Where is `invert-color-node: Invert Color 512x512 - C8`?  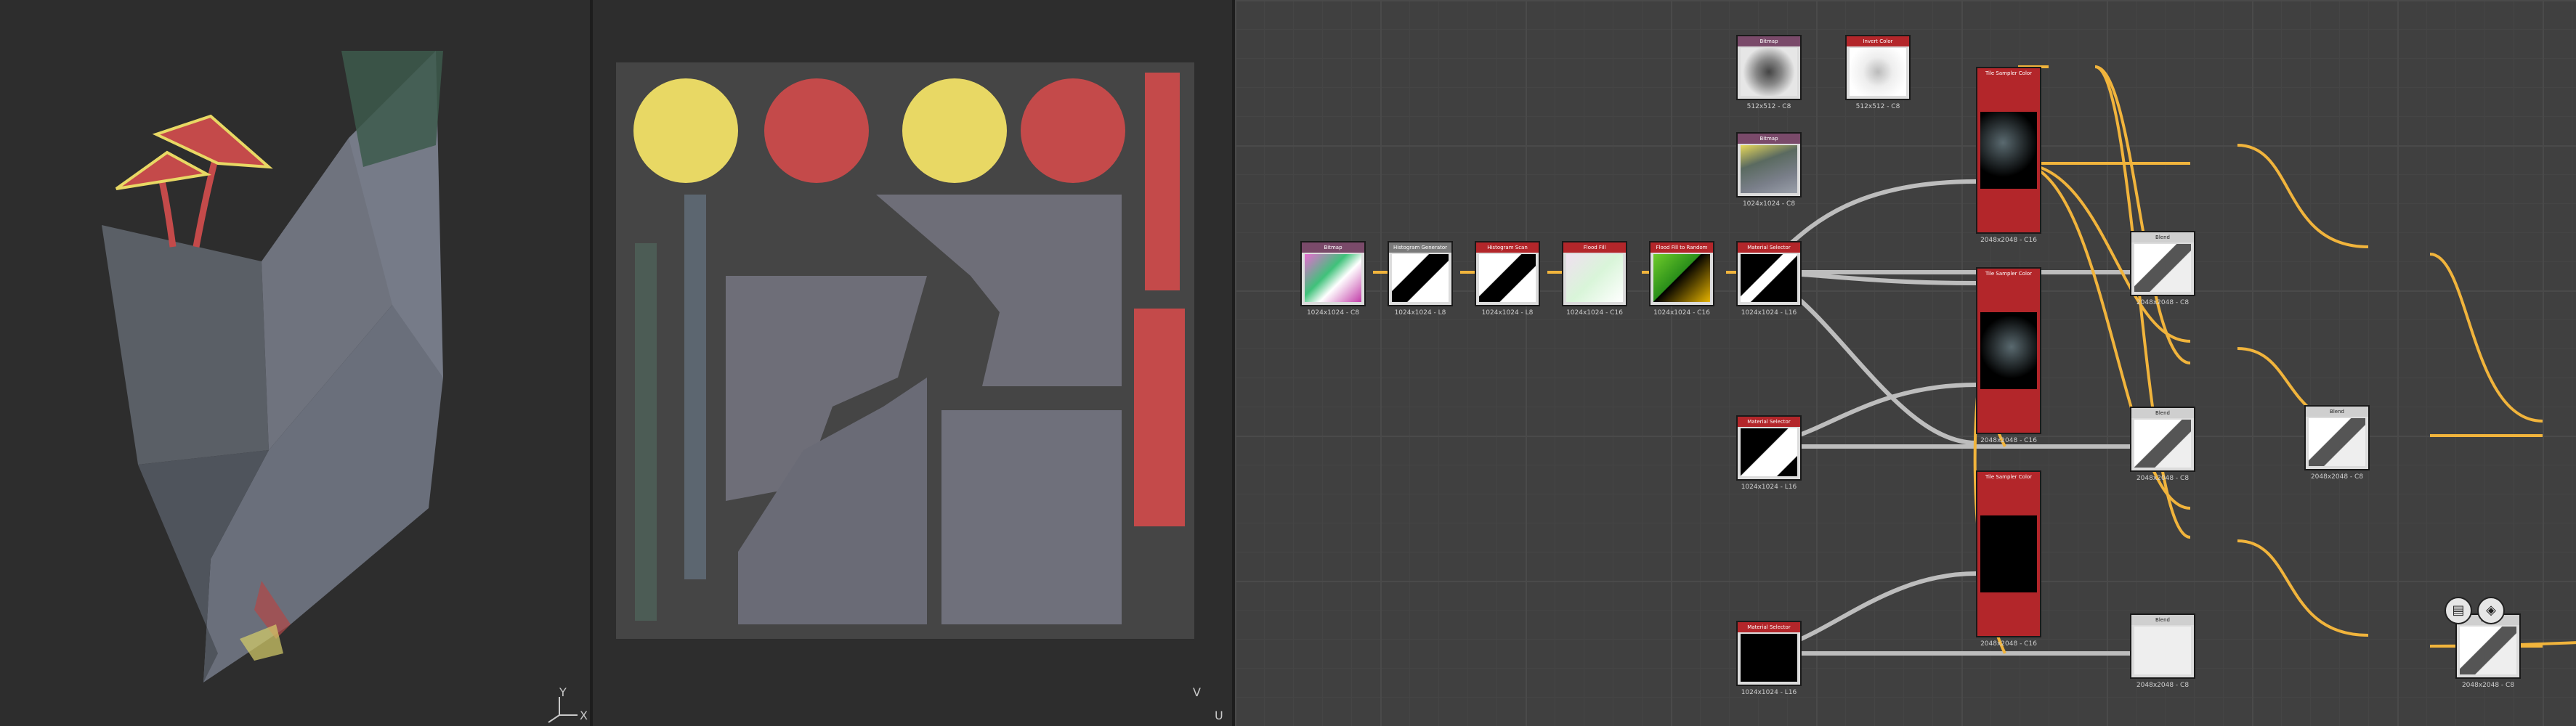 invert-color-node: Invert Color 512x512 - C8 is located at coordinates (1878, 72).